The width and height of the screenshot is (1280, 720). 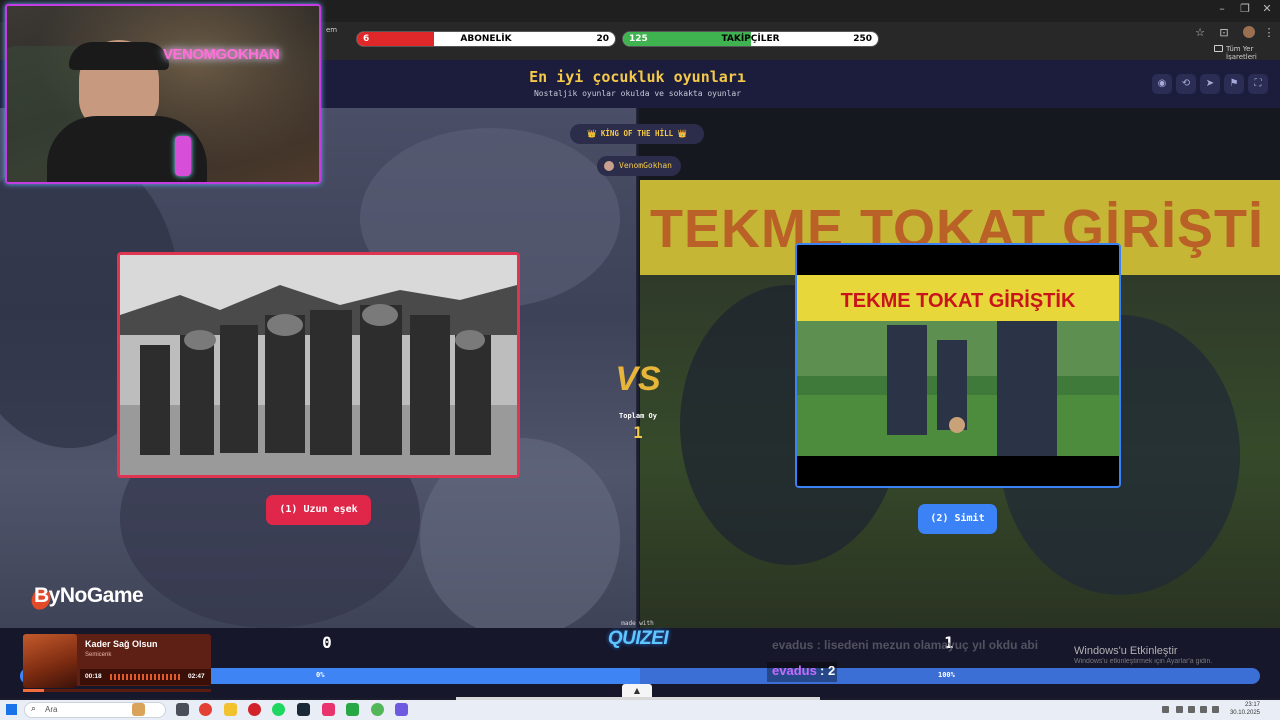 I want to click on vs-logo: VS, so click(x=638, y=379).